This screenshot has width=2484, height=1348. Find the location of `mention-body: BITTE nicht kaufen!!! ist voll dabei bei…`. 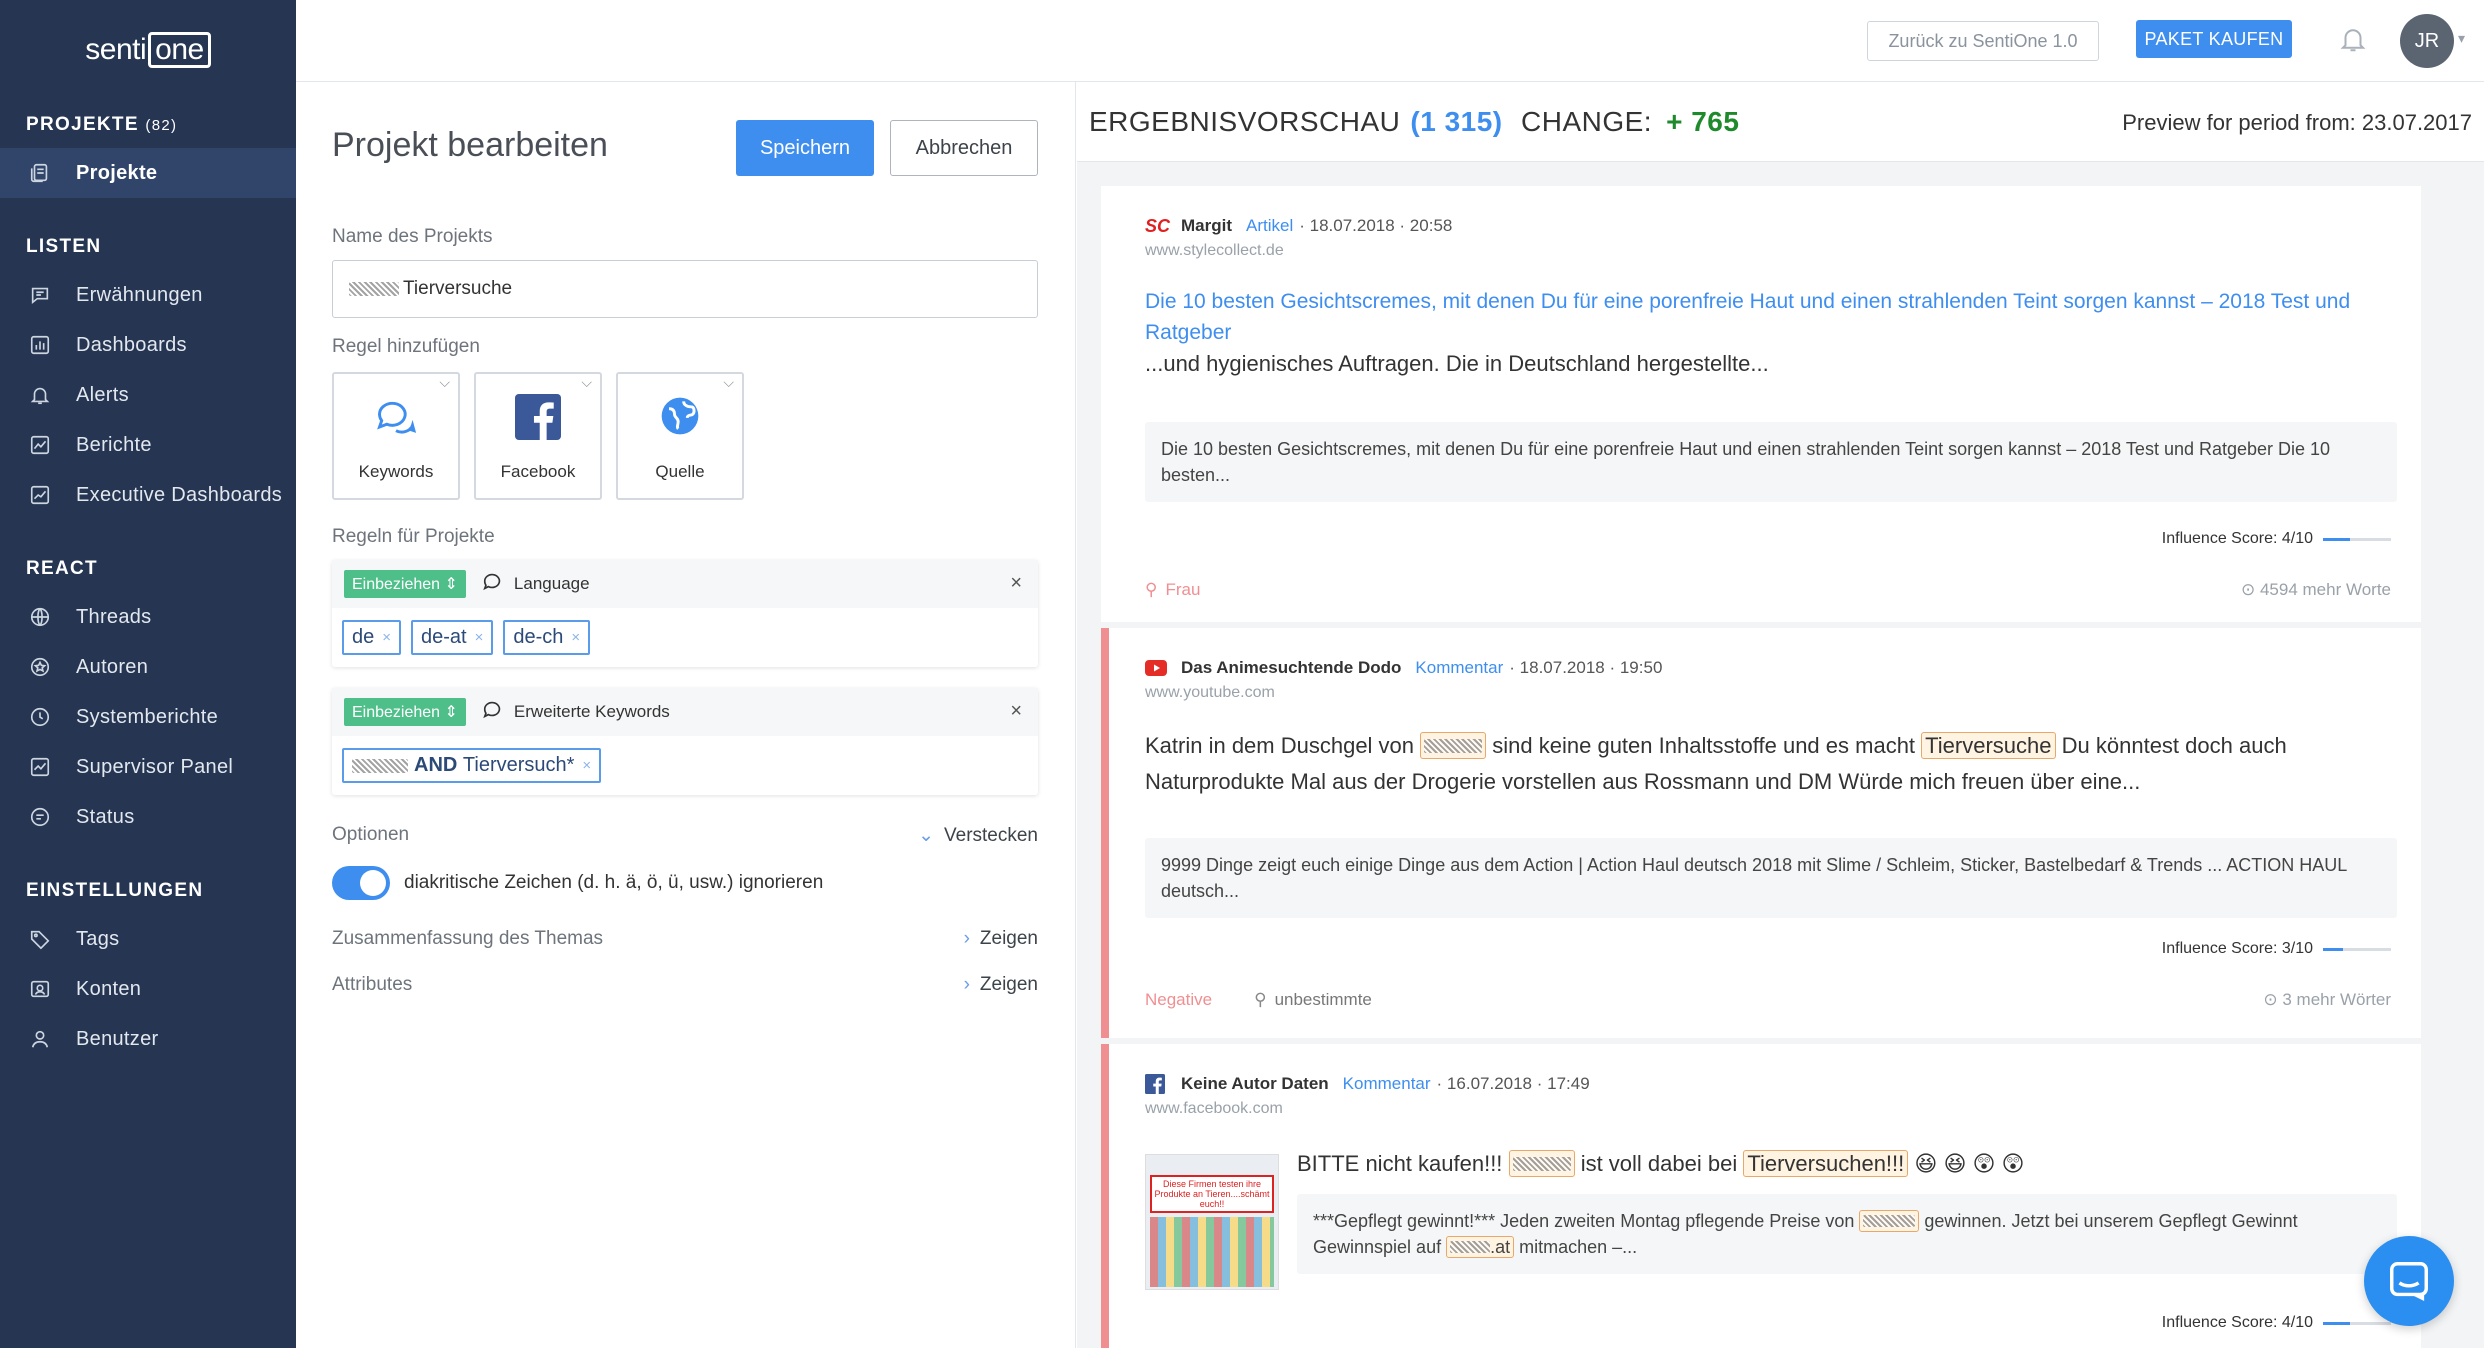

mention-body: BITTE nicht kaufen!!! ist voll dabei bei… is located at coordinates (1661, 1163).